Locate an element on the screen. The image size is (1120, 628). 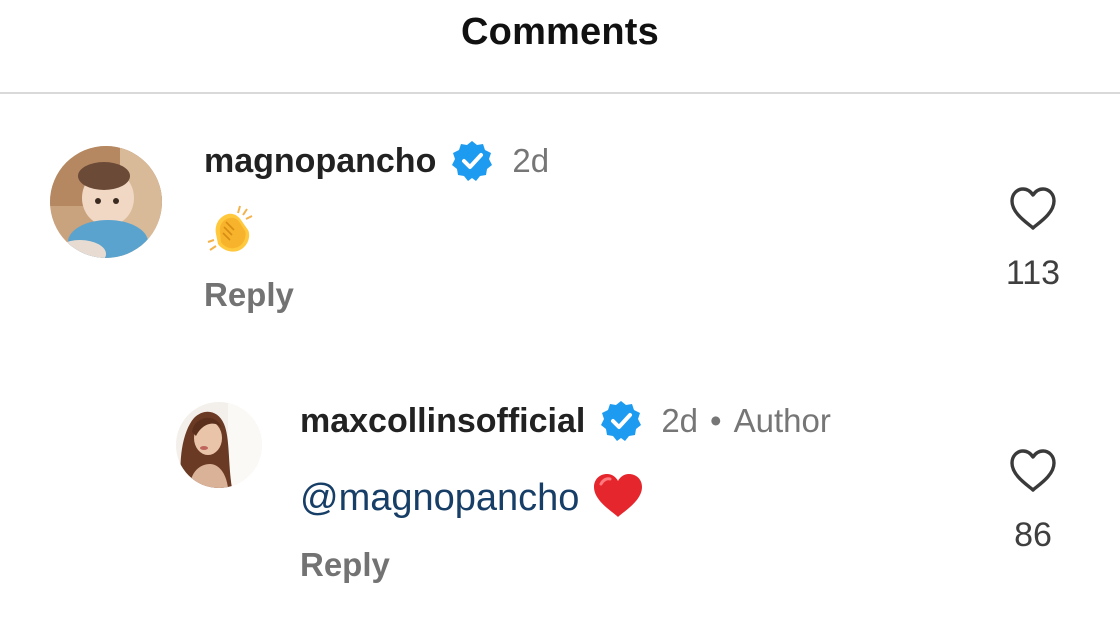
username: magnopancho is located at coordinates (320, 161).